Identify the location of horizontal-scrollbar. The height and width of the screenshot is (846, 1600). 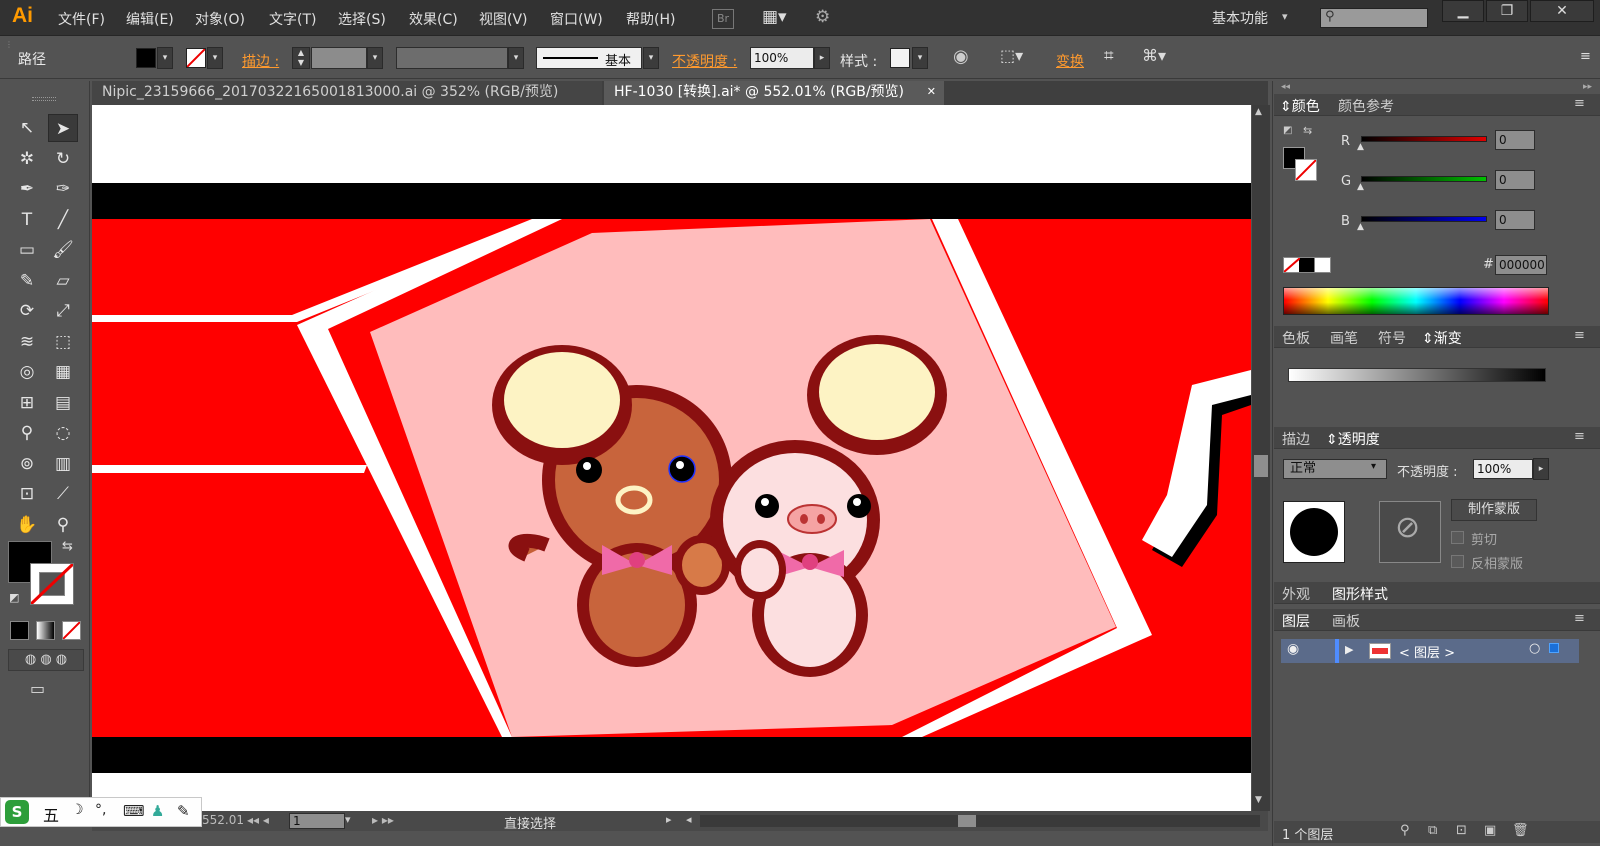
(980, 821).